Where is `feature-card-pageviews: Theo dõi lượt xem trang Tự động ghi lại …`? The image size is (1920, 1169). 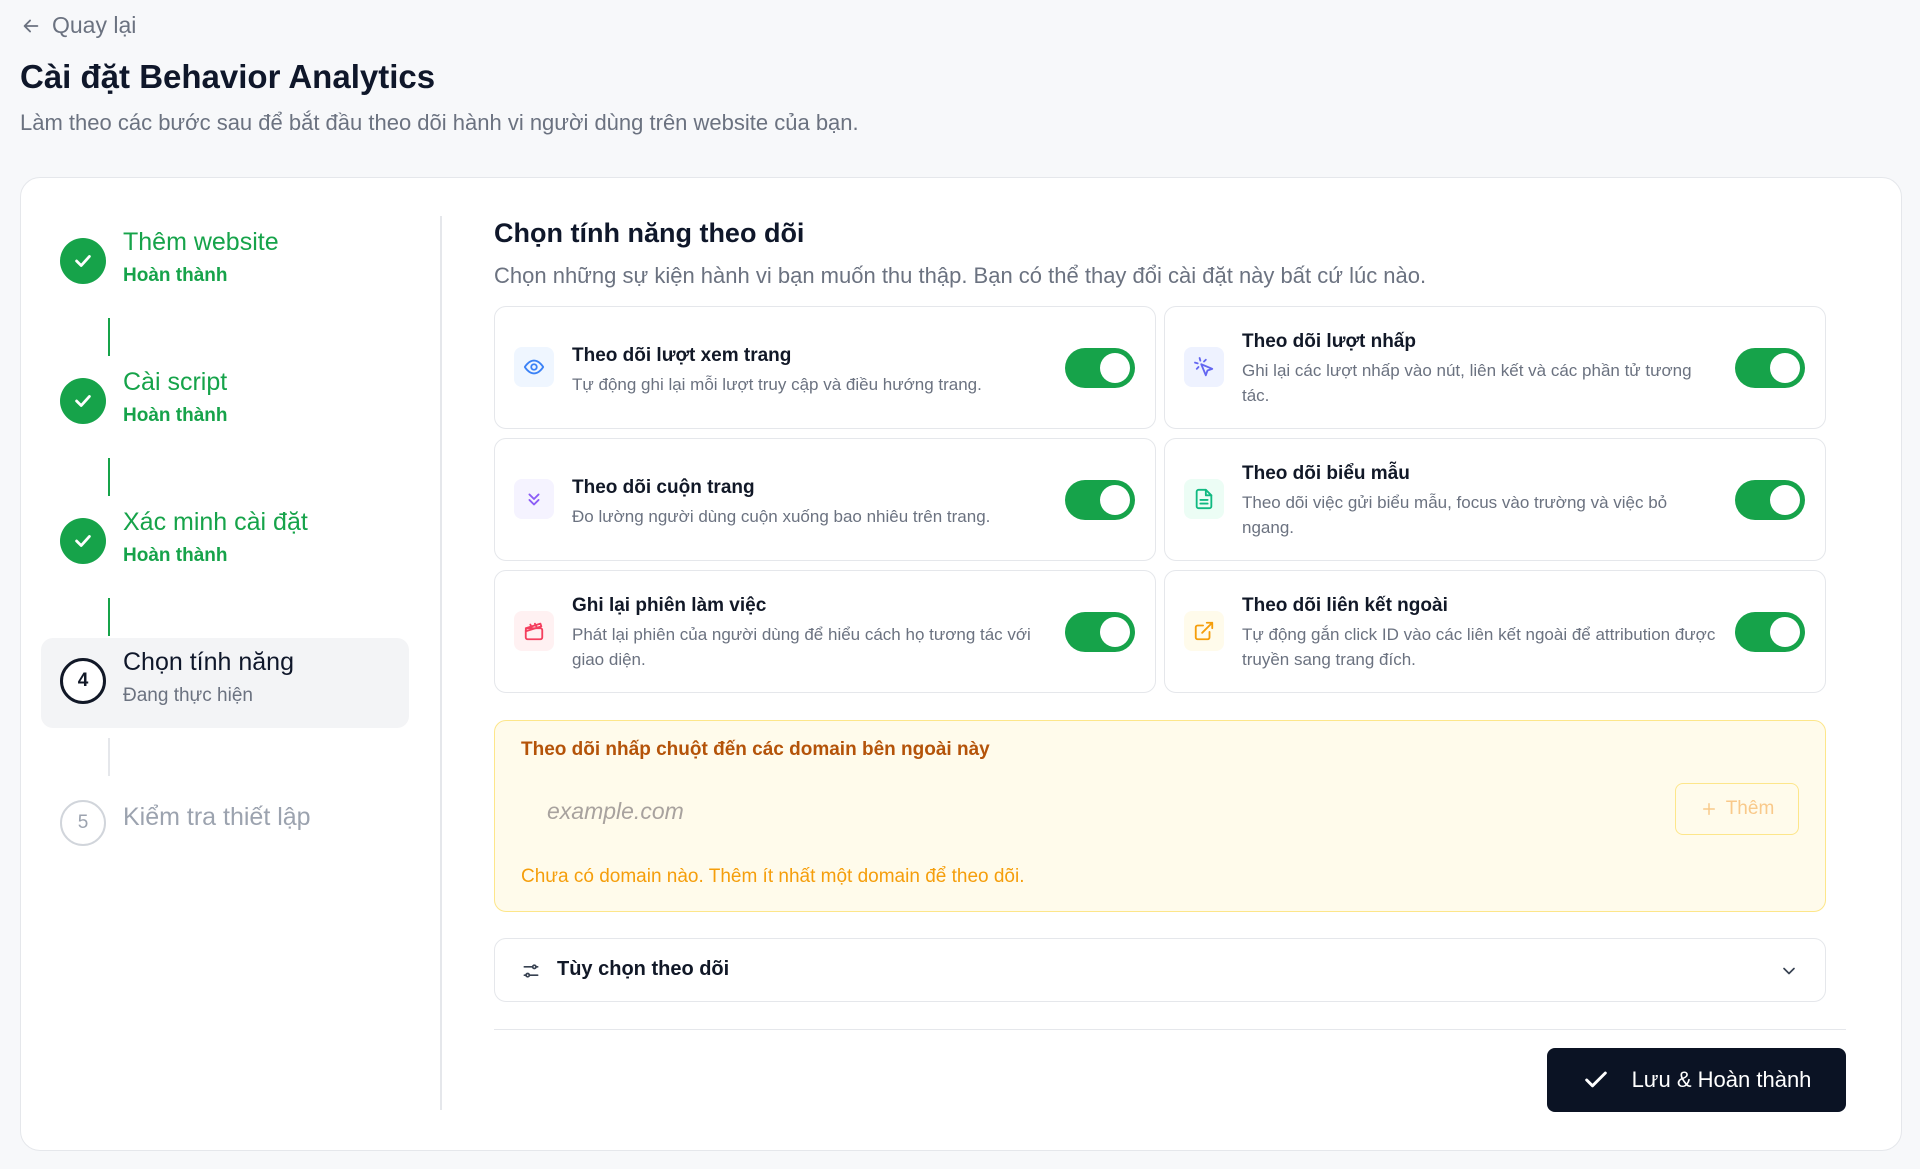
feature-card-pageviews: Theo dõi lượt xem trang Tự động ghi lại … is located at coordinates (825, 367).